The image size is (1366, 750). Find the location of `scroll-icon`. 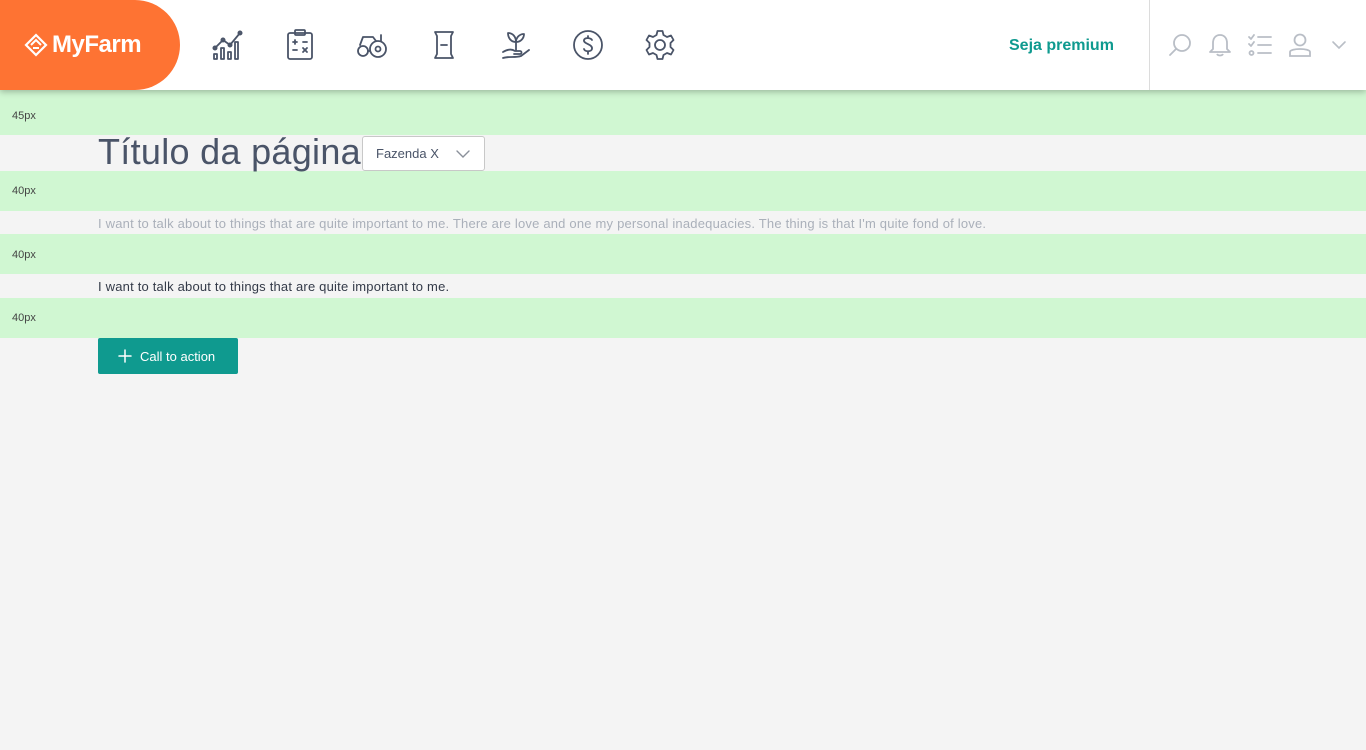

scroll-icon is located at coordinates (444, 45).